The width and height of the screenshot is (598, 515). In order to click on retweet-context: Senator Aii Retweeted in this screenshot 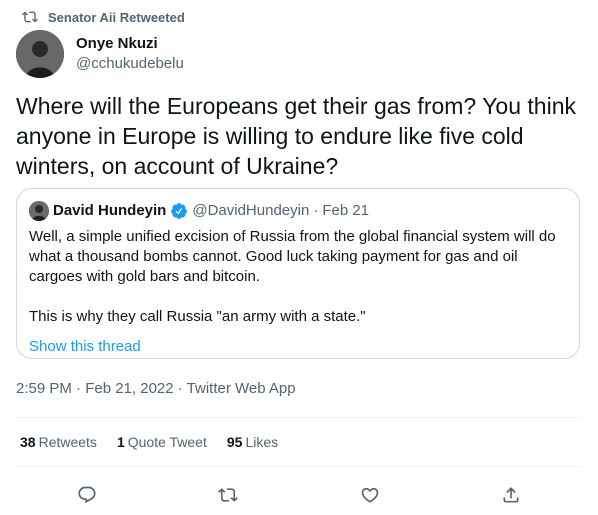, I will do `click(103, 17)`.